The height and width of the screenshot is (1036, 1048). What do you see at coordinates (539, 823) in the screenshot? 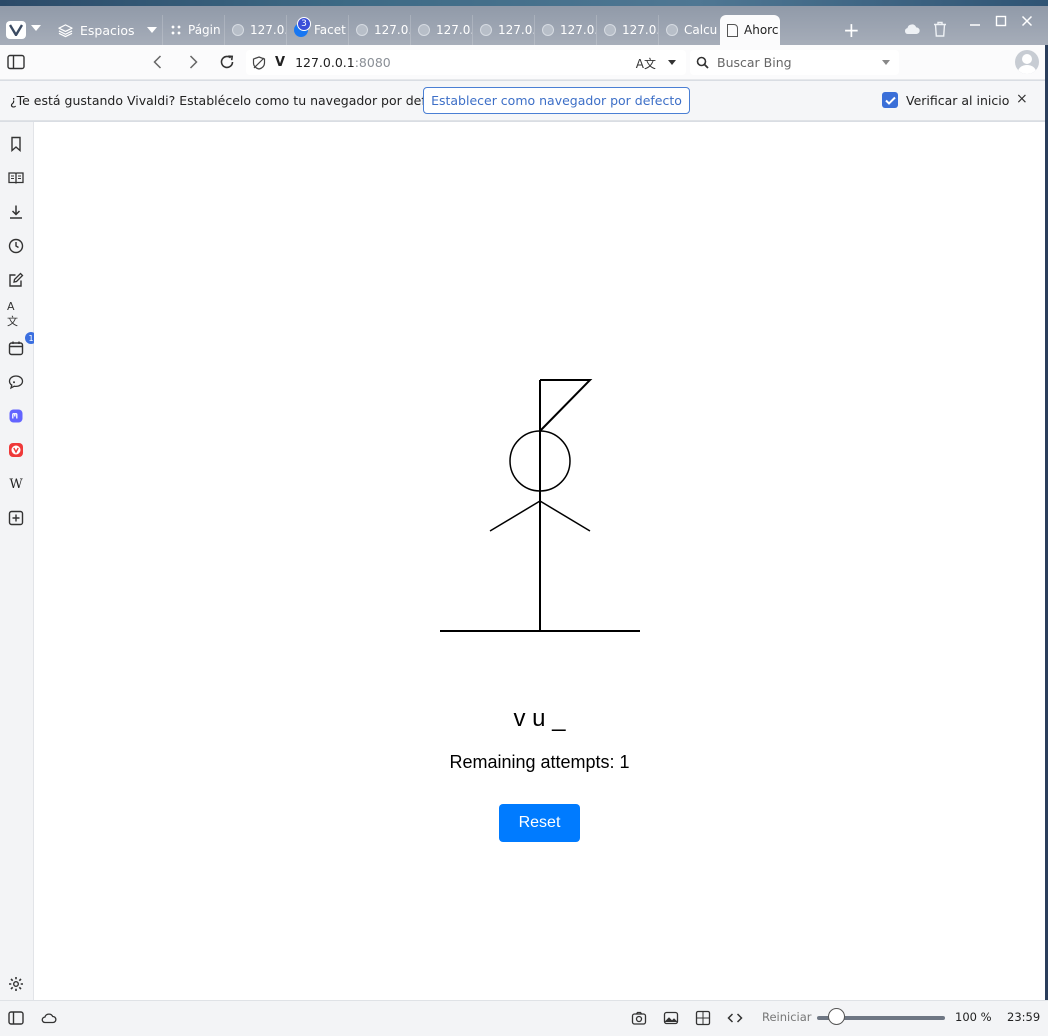
I see `reset-button: Reset` at bounding box center [539, 823].